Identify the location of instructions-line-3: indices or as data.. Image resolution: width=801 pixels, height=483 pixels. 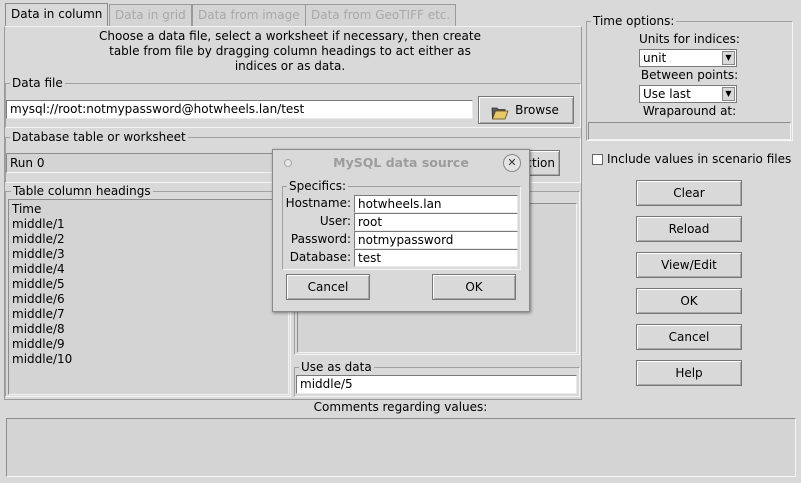
(290, 66).